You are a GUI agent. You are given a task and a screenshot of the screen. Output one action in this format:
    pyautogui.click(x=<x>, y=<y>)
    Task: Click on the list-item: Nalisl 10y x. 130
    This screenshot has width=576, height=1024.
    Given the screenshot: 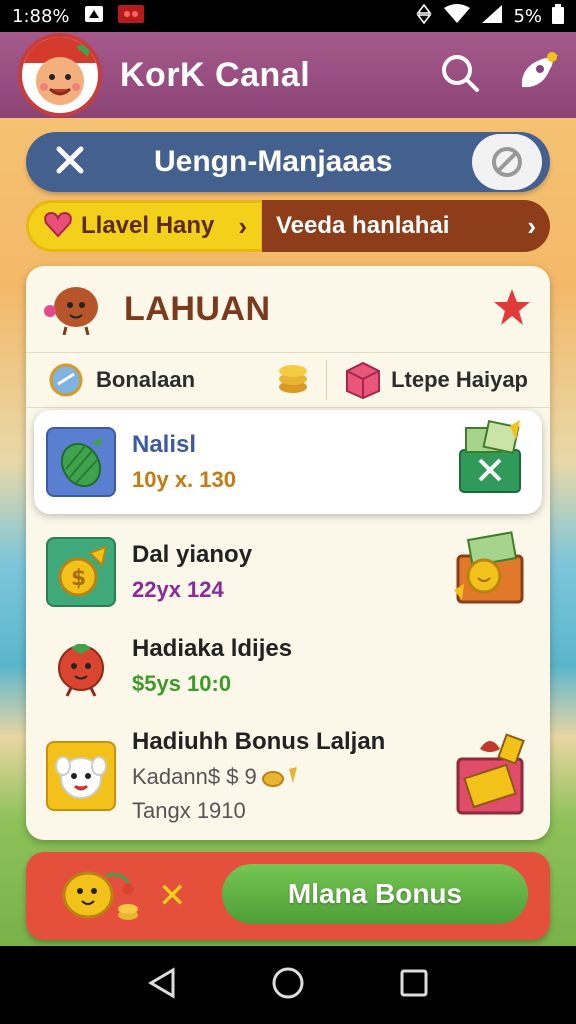 What is the action you would take?
    pyautogui.click(x=288, y=462)
    